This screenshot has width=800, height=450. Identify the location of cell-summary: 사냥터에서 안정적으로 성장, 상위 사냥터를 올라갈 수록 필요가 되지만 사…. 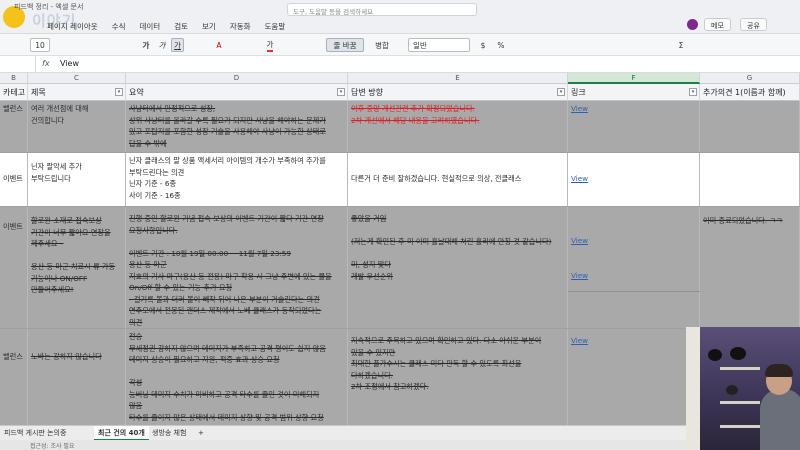
(237, 126).